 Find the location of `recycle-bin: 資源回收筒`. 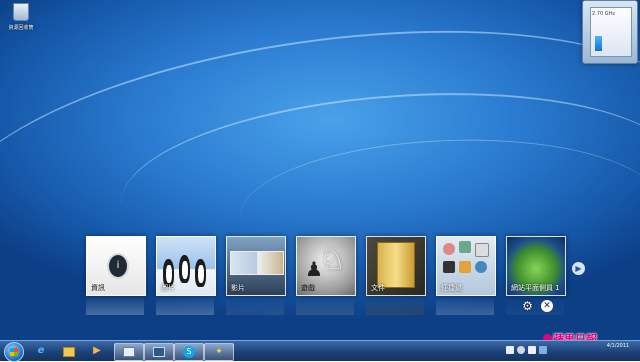

recycle-bin: 資源回收筒 is located at coordinates (21, 17).